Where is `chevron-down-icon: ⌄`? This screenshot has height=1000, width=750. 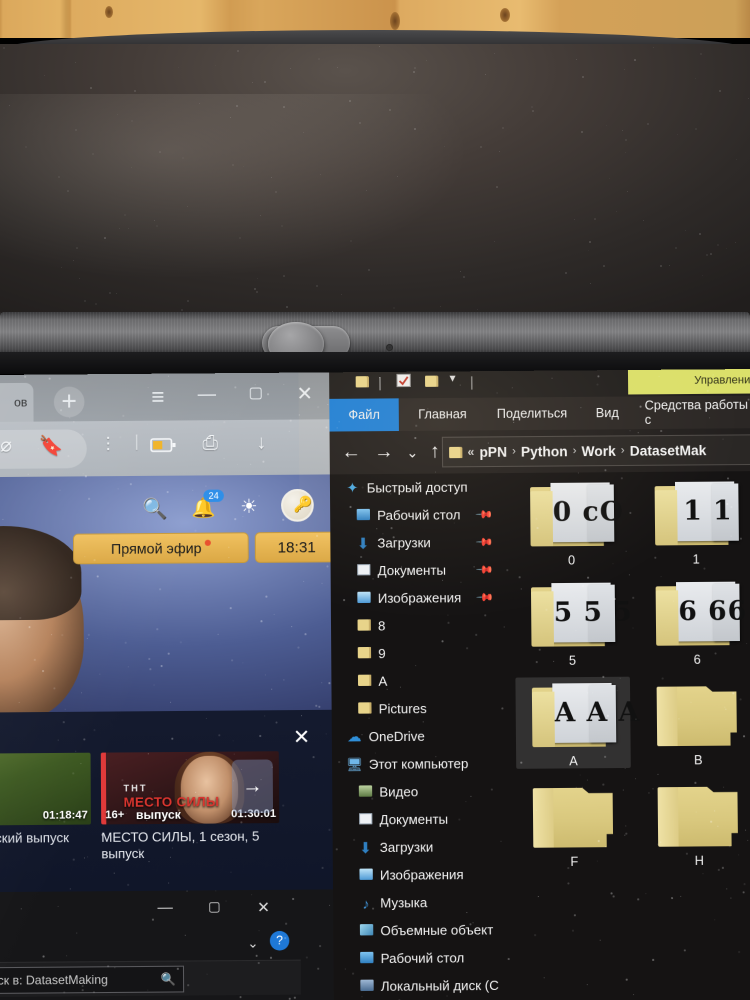 chevron-down-icon: ⌄ is located at coordinates (252, 943).